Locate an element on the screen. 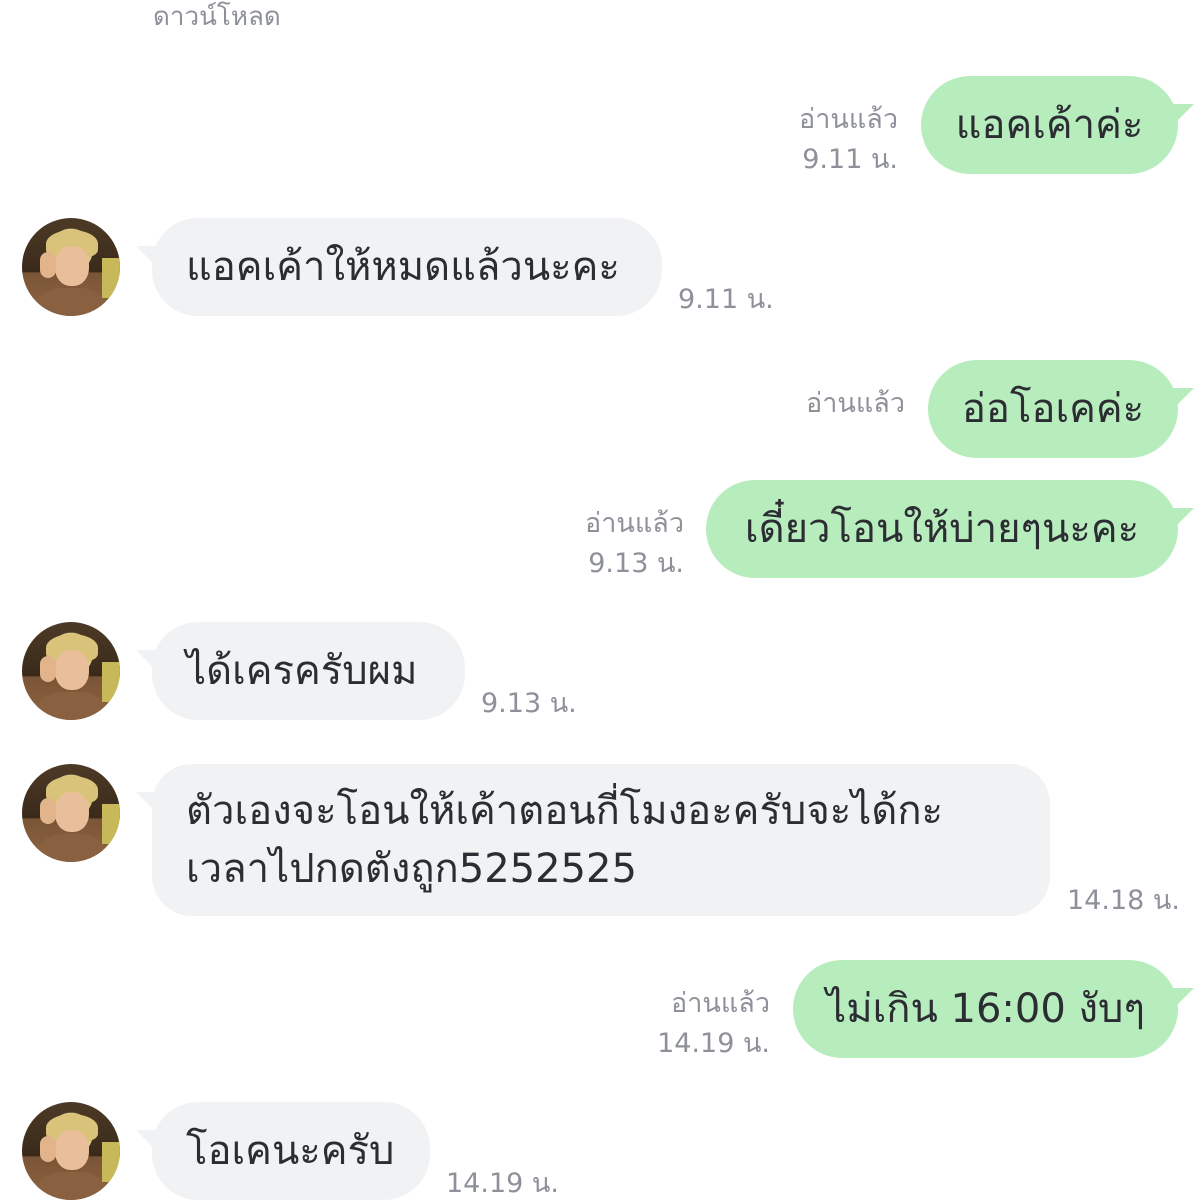  download-label: ดาวน์โหลด is located at coordinates (217, 18).